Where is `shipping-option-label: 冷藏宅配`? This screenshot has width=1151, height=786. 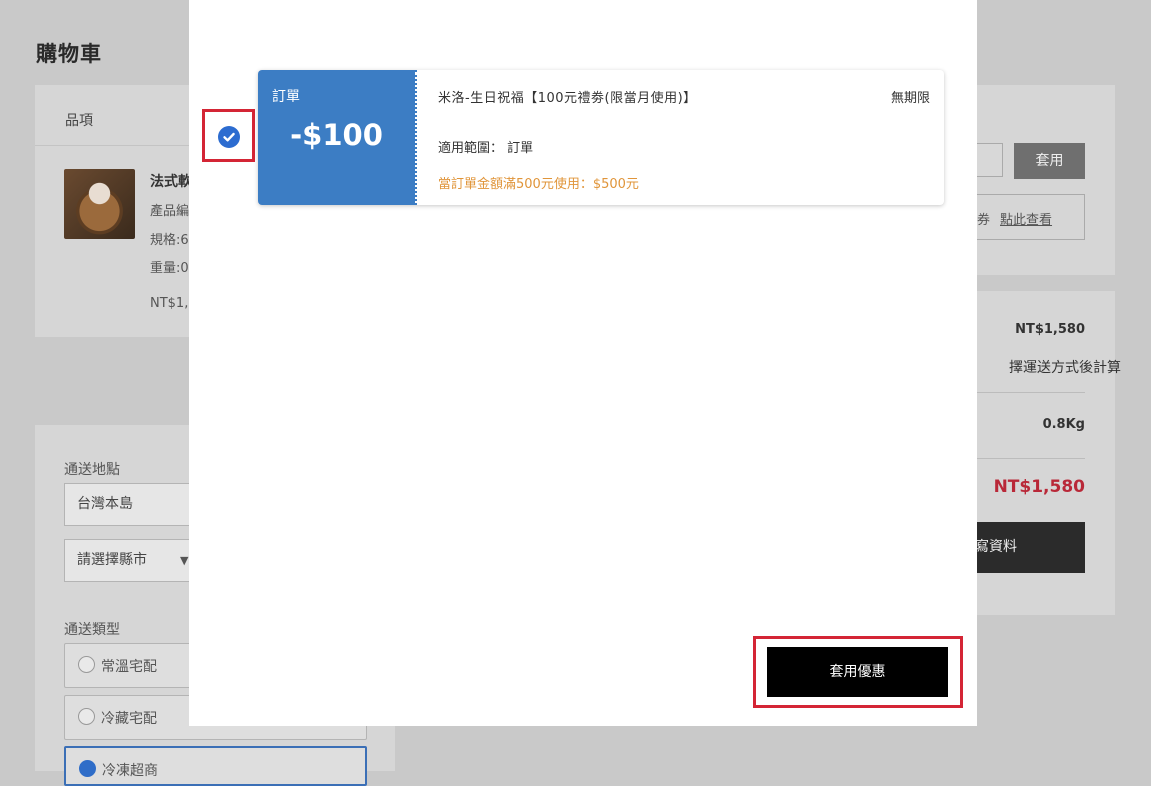 shipping-option-label: 冷藏宅配 is located at coordinates (129, 719).